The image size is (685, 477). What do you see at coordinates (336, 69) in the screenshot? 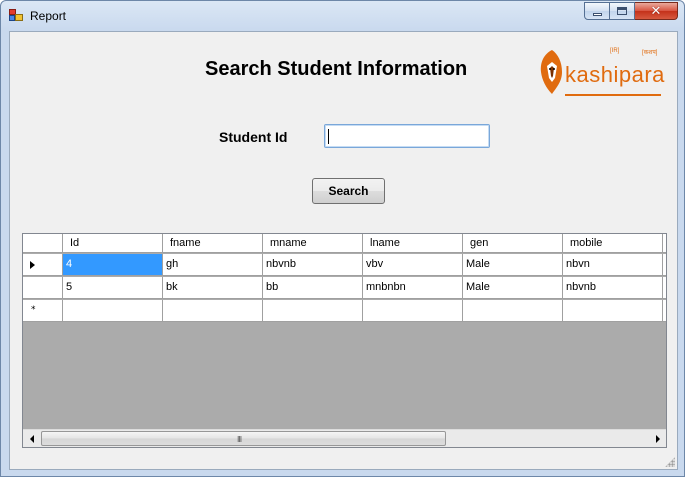
I see `page-title: Search Student Information` at bounding box center [336, 69].